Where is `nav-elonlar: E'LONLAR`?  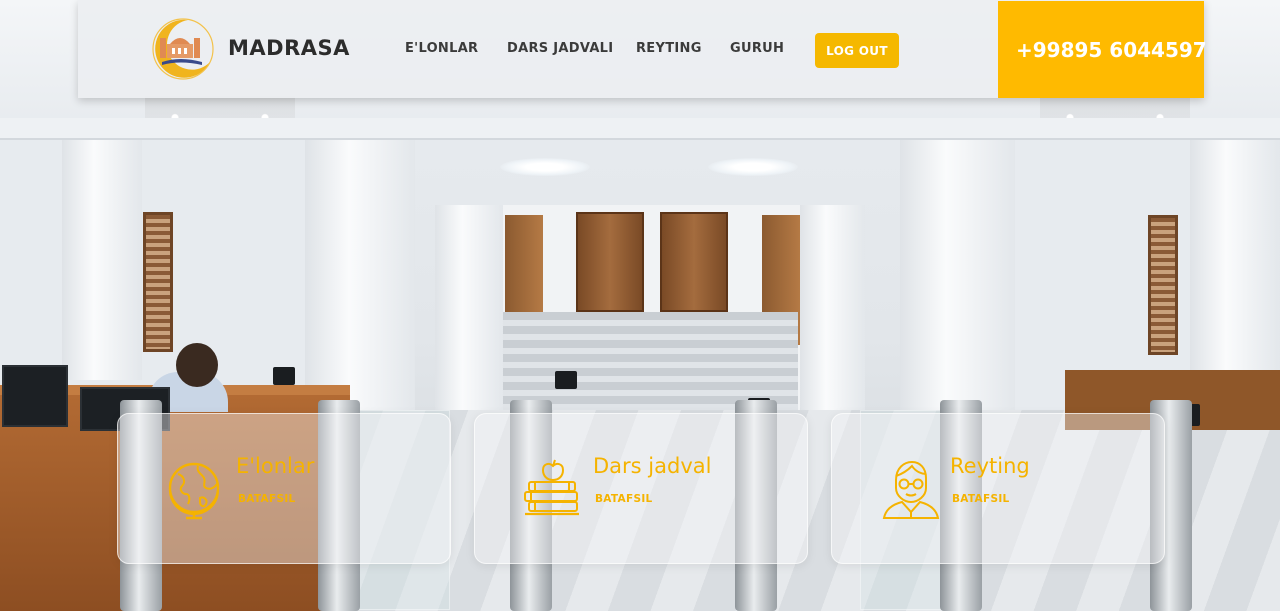 nav-elonlar: E'LONLAR is located at coordinates (441, 48).